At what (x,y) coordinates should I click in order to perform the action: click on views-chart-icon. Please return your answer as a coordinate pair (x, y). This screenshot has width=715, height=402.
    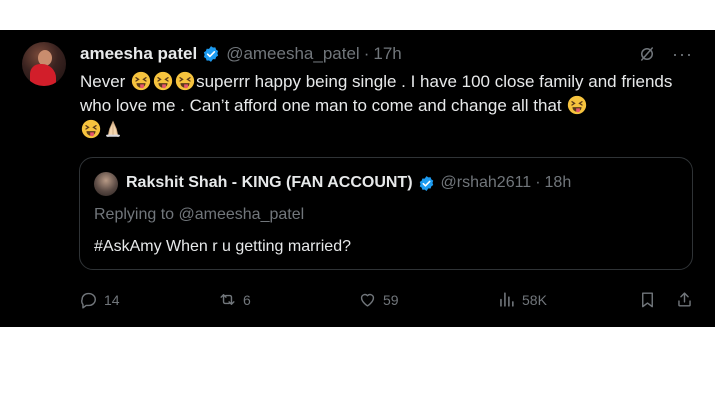
    Looking at the image, I should click on (507, 299).